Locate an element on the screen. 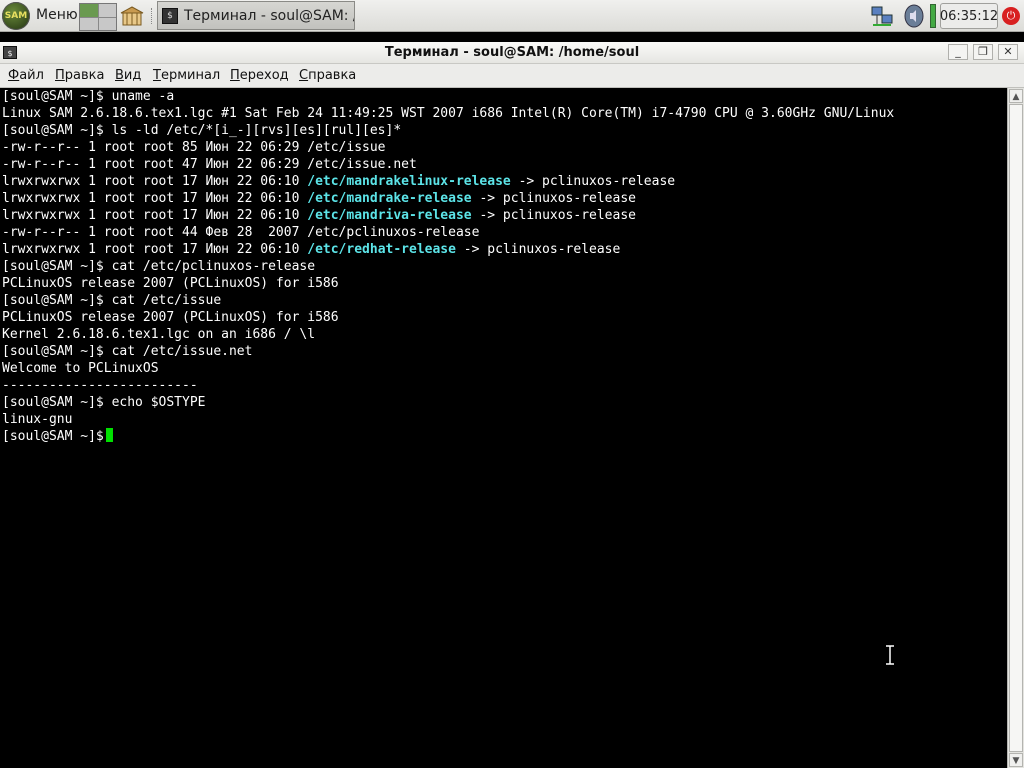 The width and height of the screenshot is (1024, 768). terminal-line: [soul@SAM ~]$ uname -a is located at coordinates (88, 96).